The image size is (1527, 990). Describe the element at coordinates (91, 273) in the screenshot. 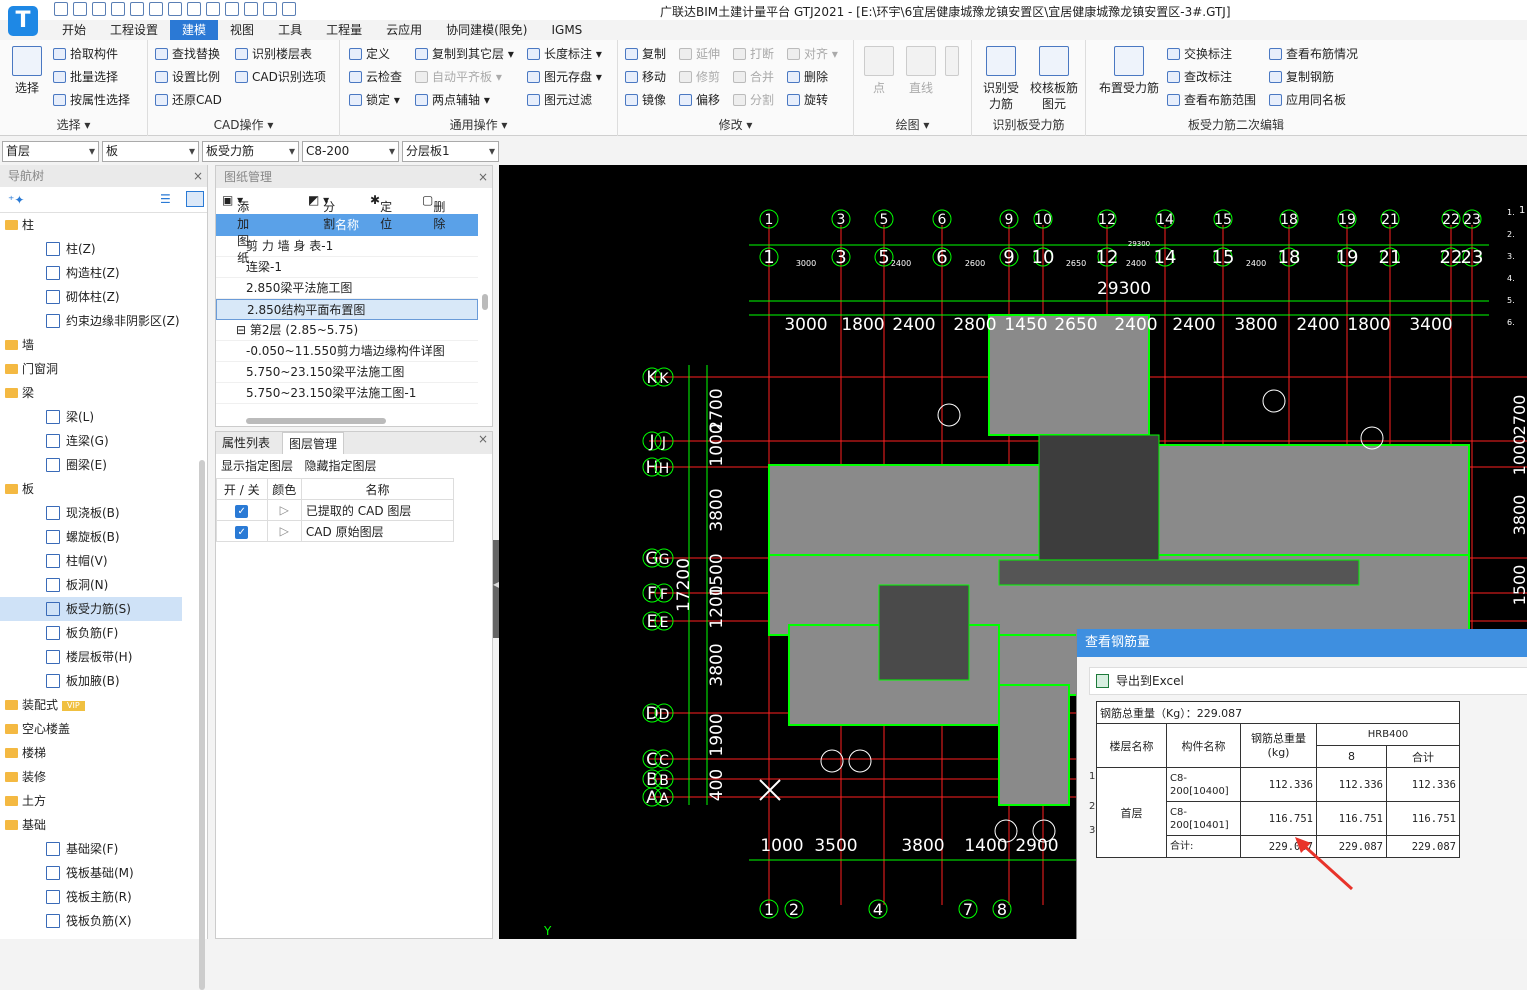

I see `nav-item: 构造柱(Z)` at that location.